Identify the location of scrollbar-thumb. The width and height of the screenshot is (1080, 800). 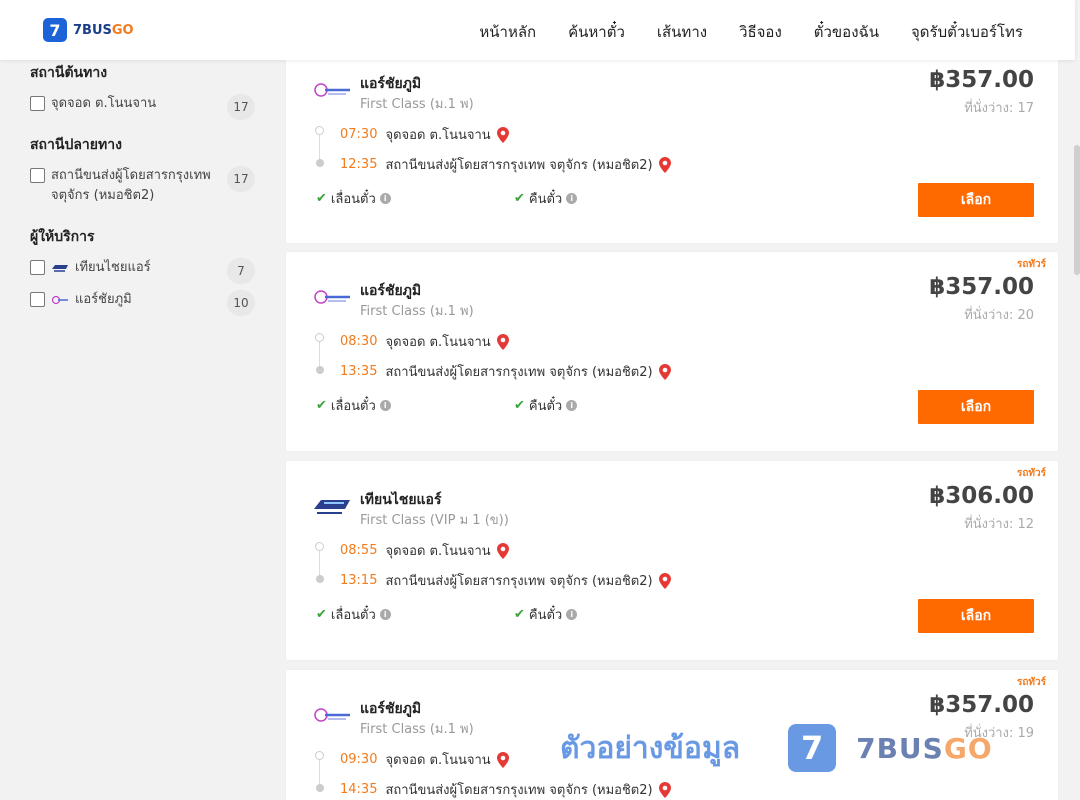
(1077, 210).